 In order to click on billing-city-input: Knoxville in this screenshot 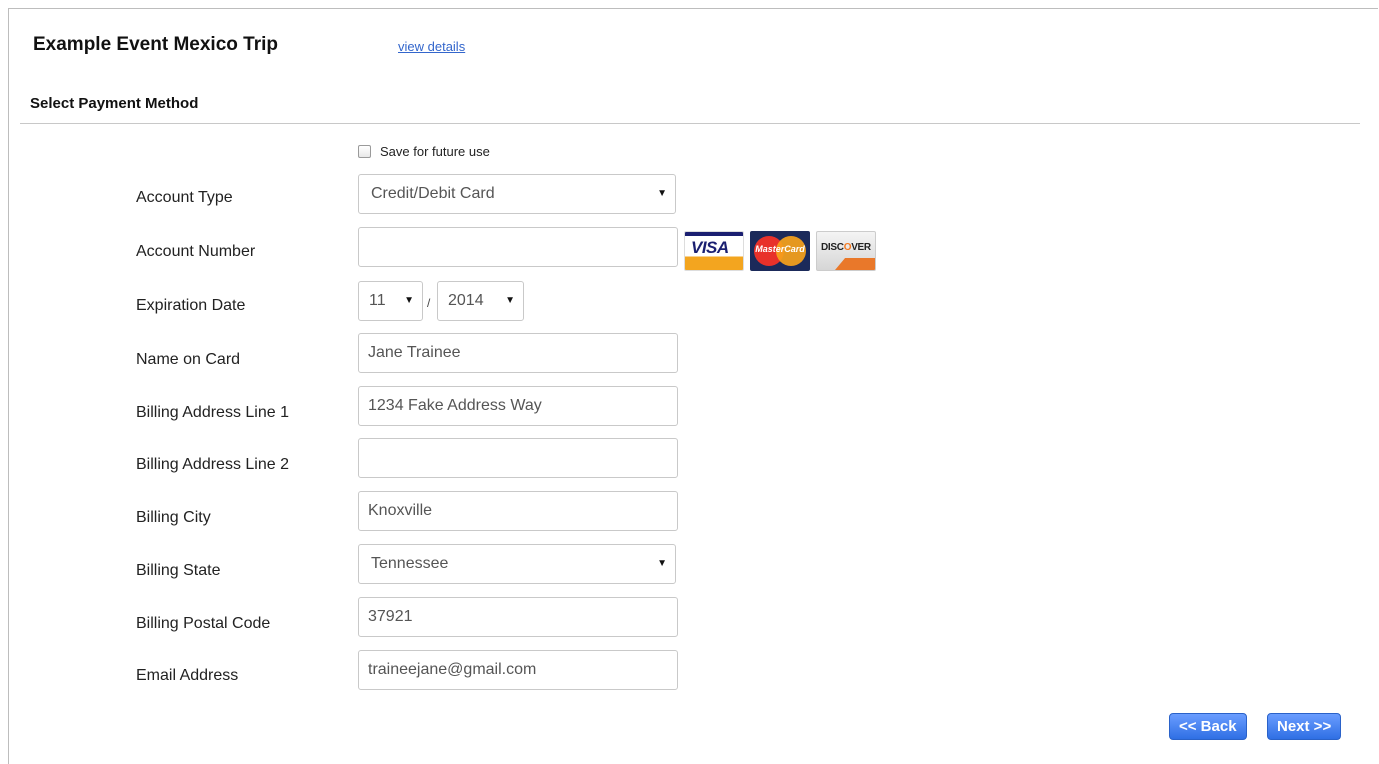, I will do `click(518, 511)`.